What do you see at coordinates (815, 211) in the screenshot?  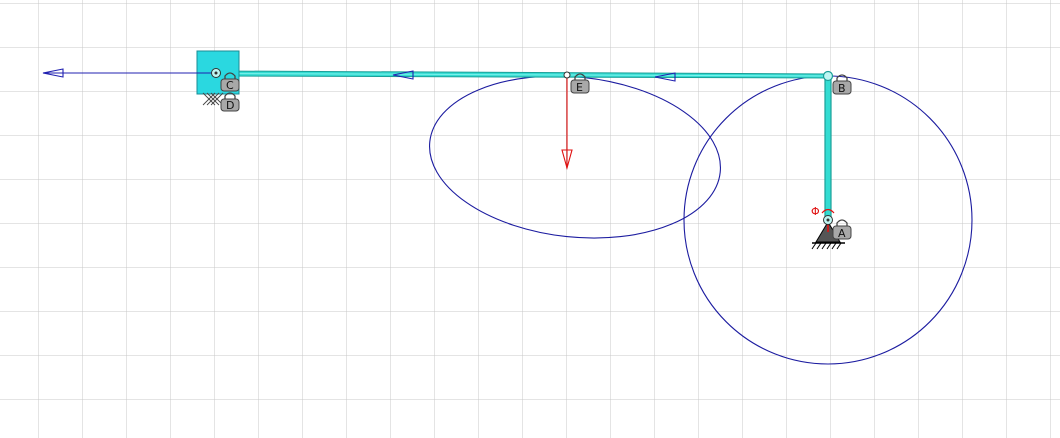 I see `angle-label: Φ` at bounding box center [815, 211].